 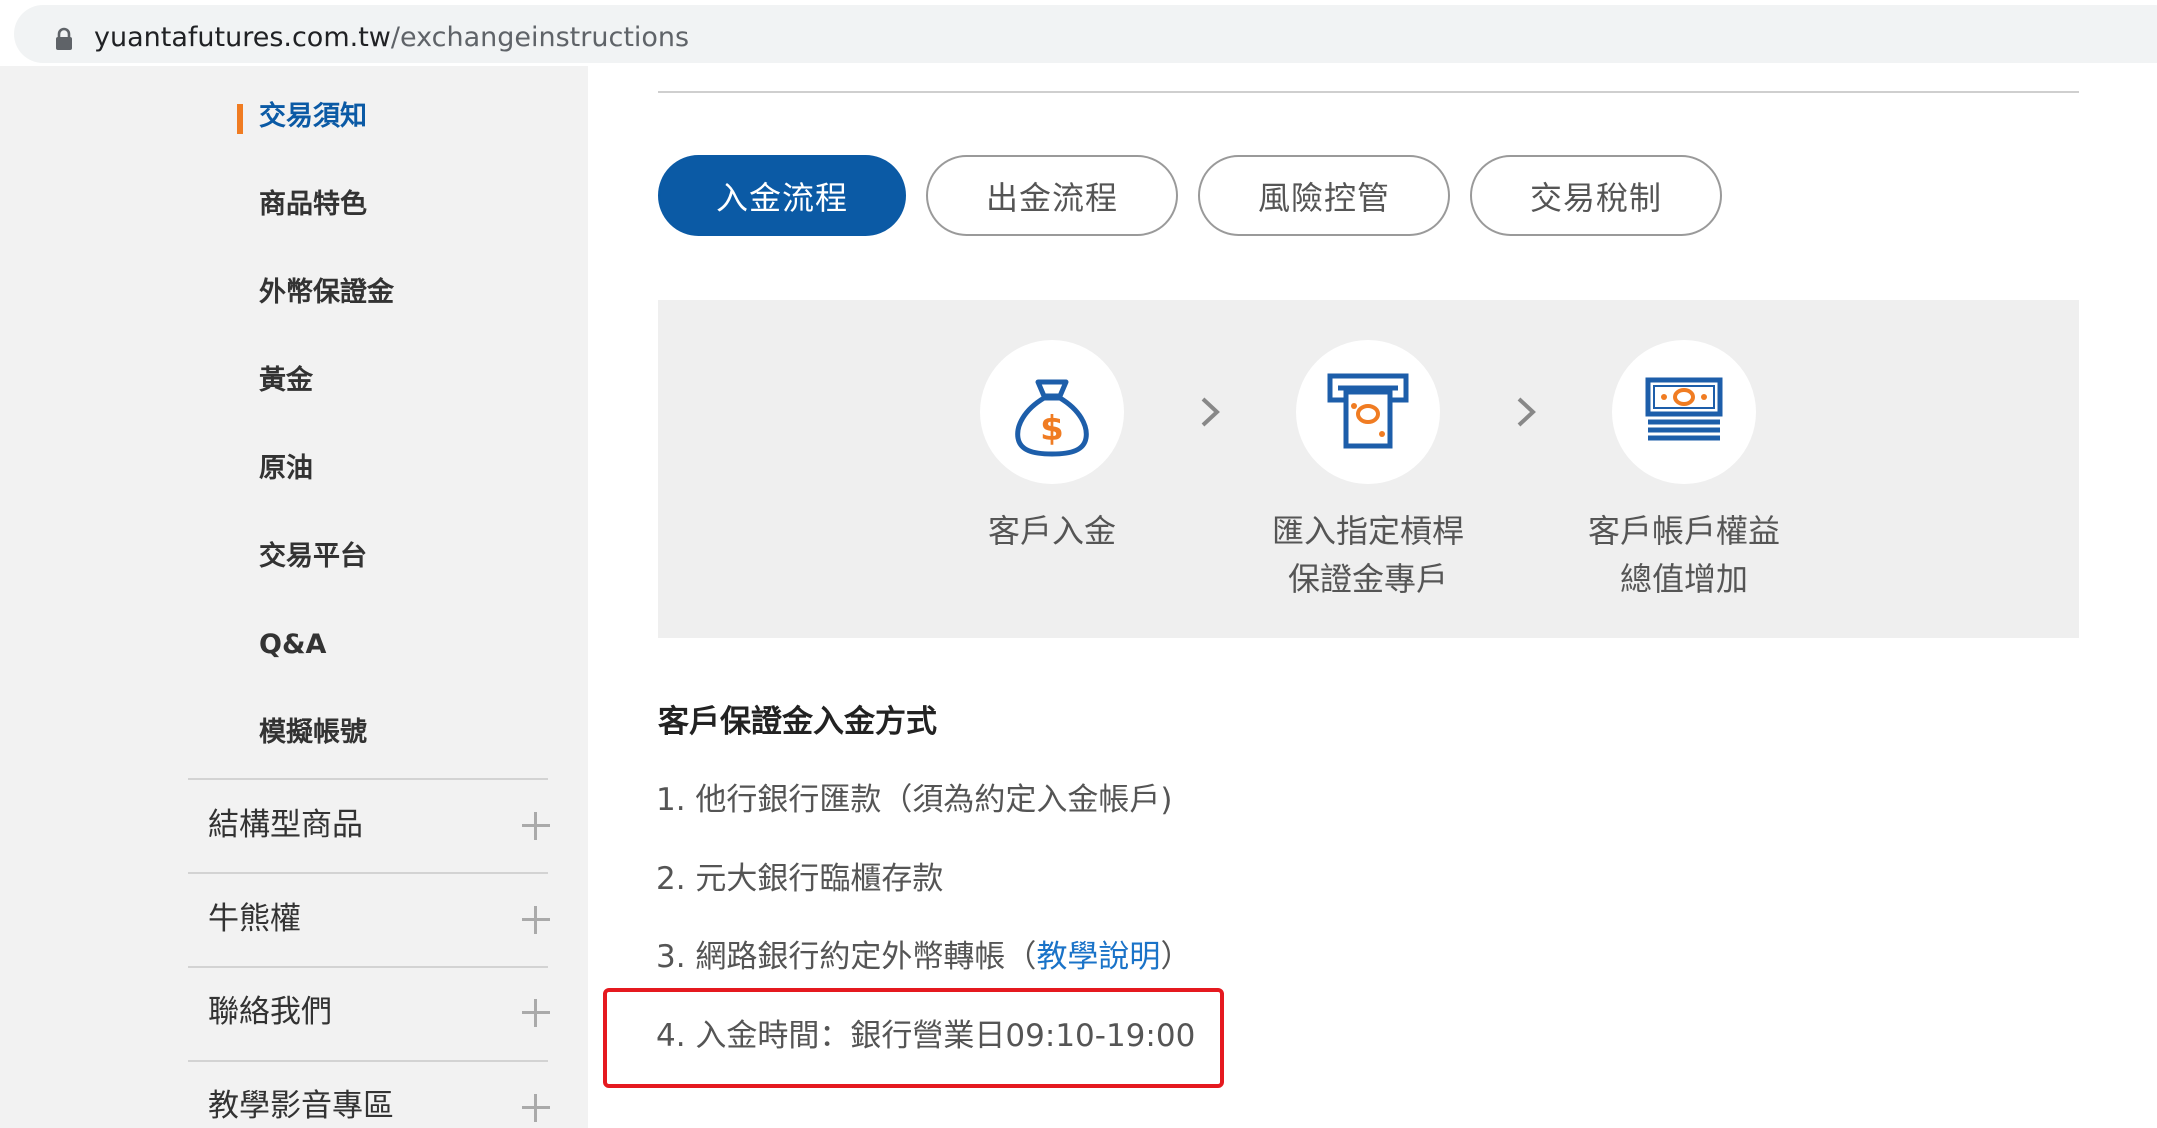 What do you see at coordinates (914, 800) in the screenshot?
I see `list-item: 1. 他行銀行匯款（須為約定入金帳戶)` at bounding box center [914, 800].